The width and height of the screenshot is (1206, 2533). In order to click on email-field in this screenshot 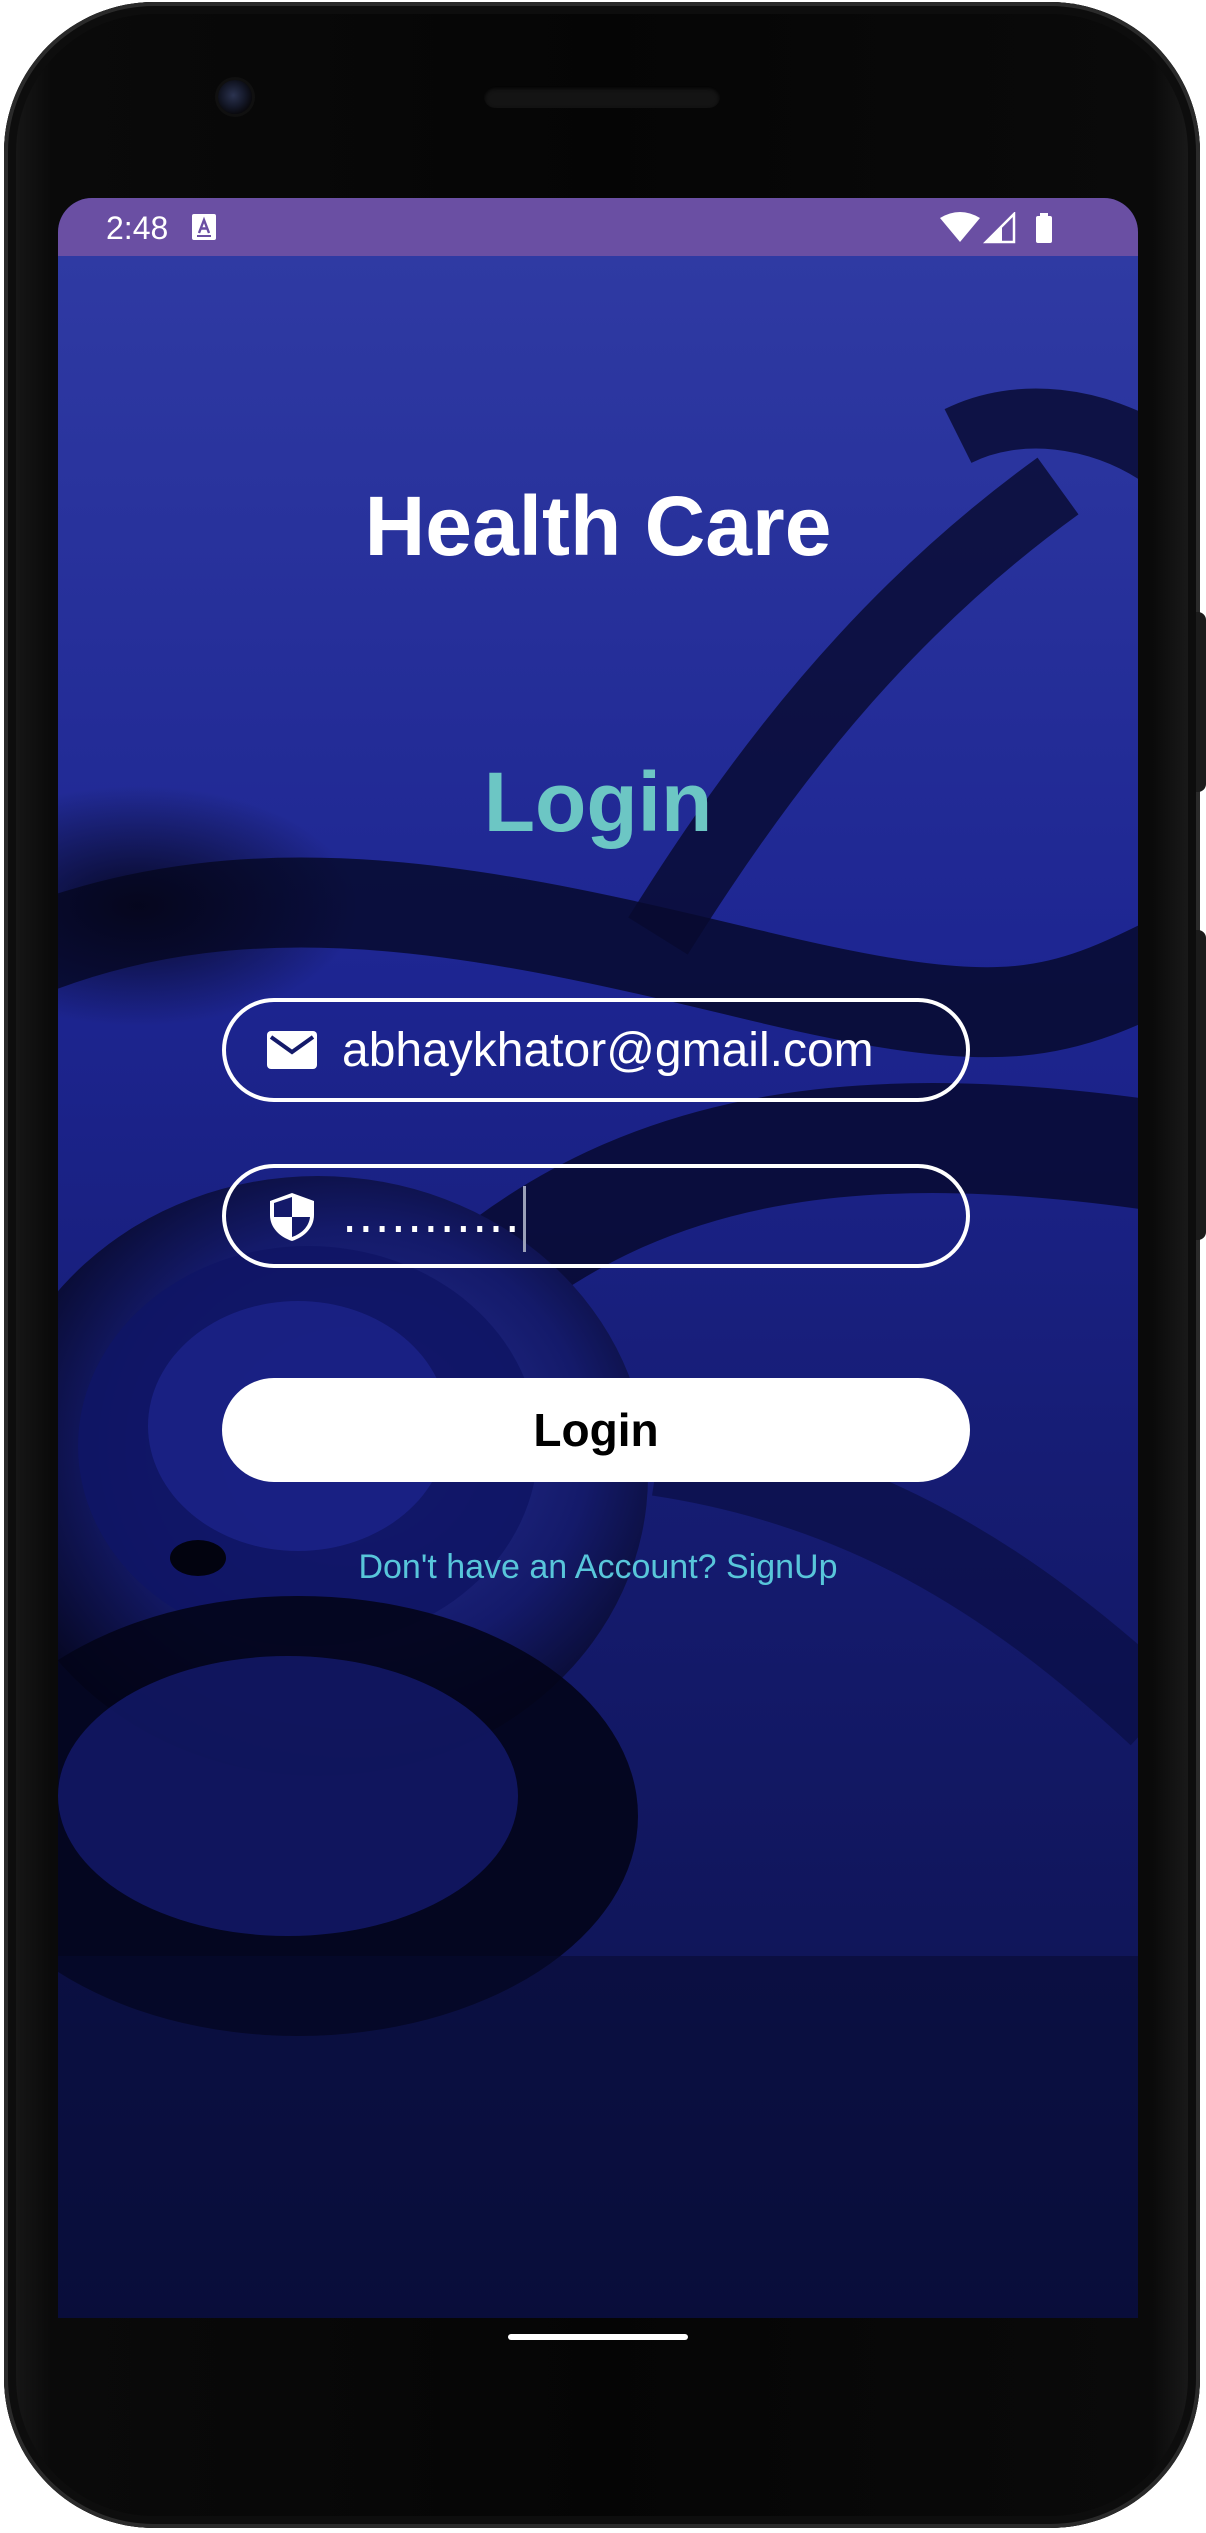, I will do `click(596, 1050)`.